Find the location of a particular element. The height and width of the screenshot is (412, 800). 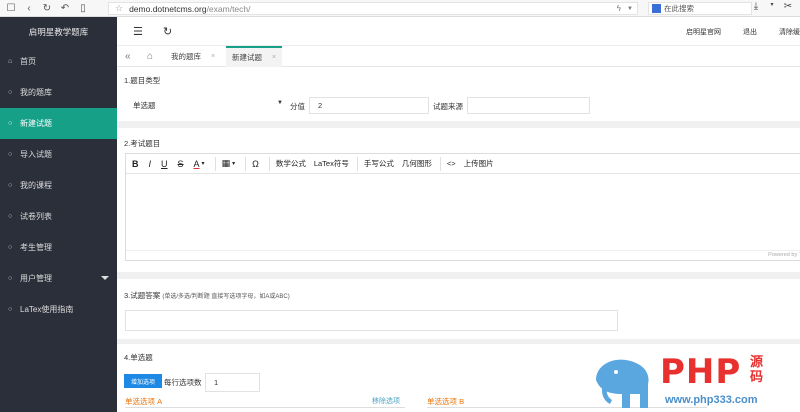

chevron-down-icon is located at coordinates (105, 278).